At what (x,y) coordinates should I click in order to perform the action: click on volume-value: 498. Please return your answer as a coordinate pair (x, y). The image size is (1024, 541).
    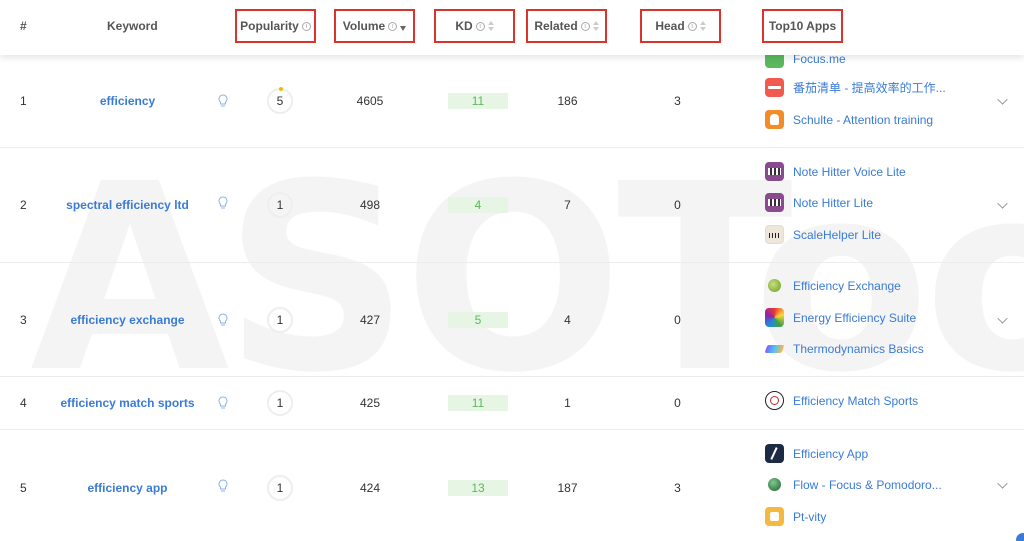
    Looking at the image, I should click on (370, 205).